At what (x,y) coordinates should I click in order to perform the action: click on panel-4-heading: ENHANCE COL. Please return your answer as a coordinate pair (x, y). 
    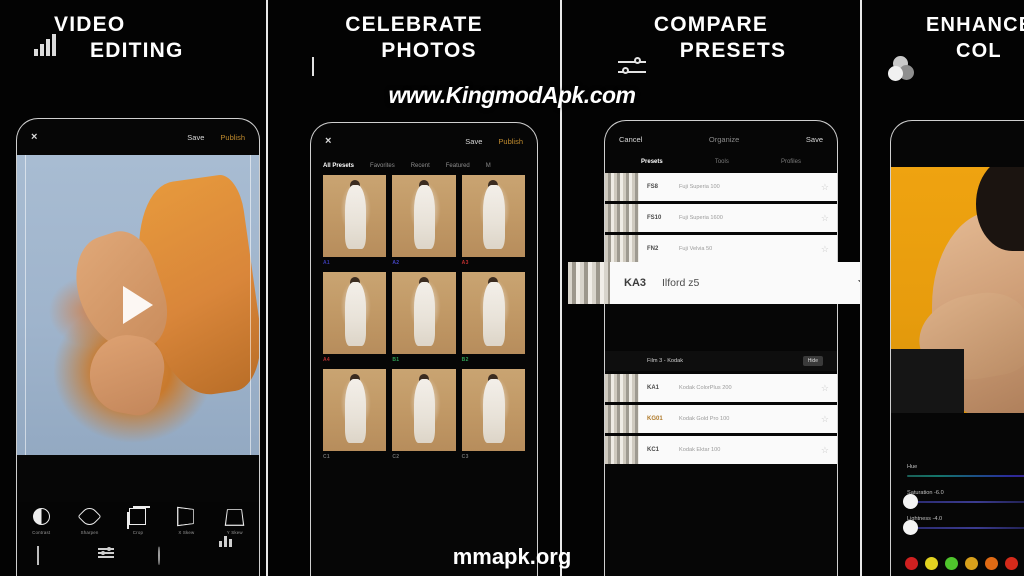
    Looking at the image, I should click on (943, 38).